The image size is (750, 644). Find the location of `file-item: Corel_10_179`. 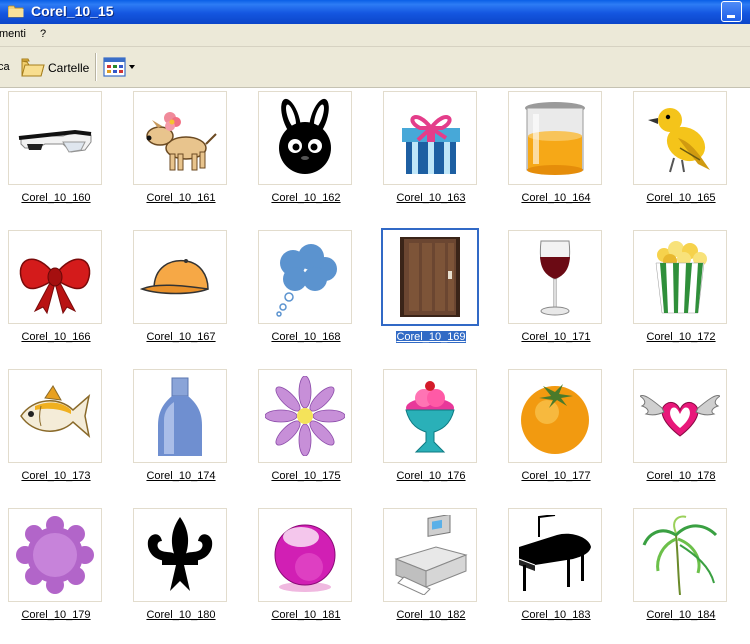

file-item: Corel_10_179 is located at coordinates (62, 574).